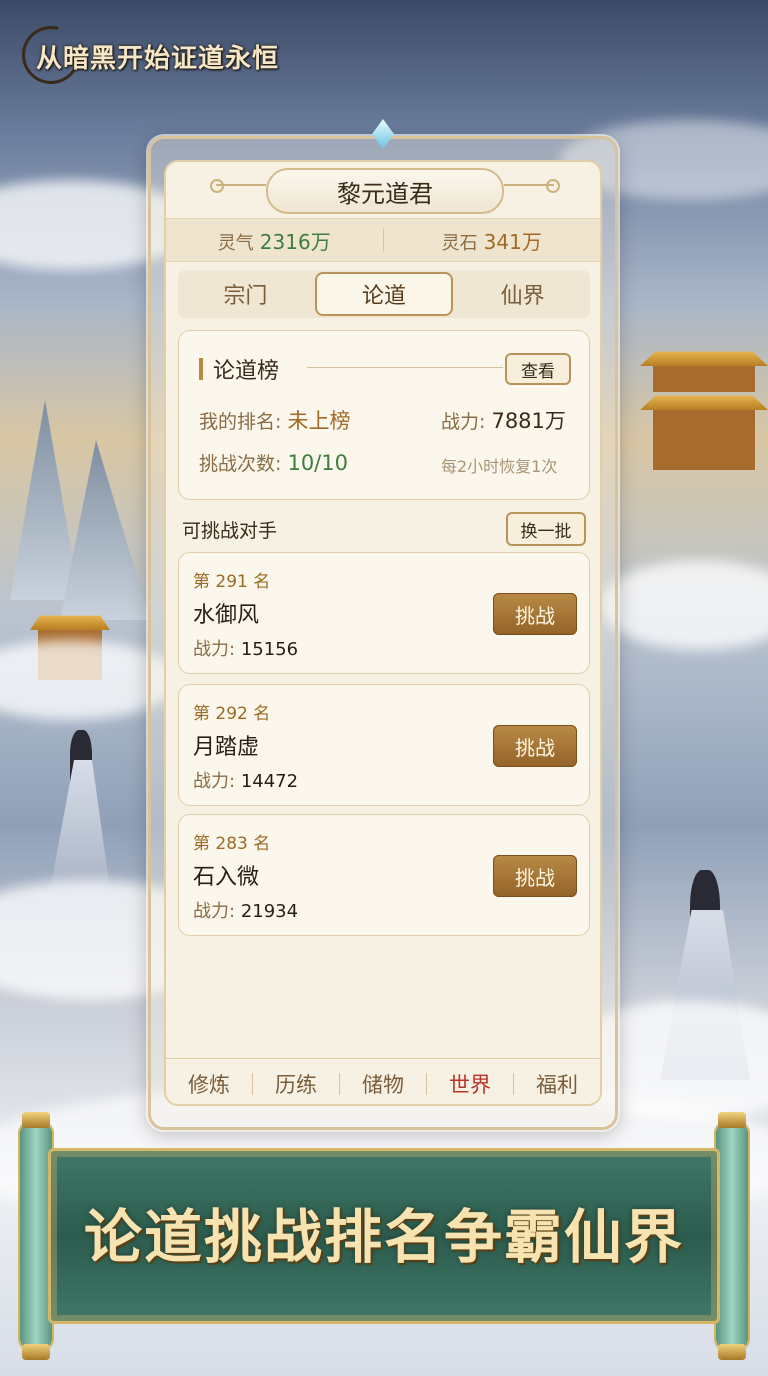 The image size is (768, 1376). Describe the element at coordinates (240, 464) in the screenshot. I see `attempts-label: 挑战次数:` at that location.